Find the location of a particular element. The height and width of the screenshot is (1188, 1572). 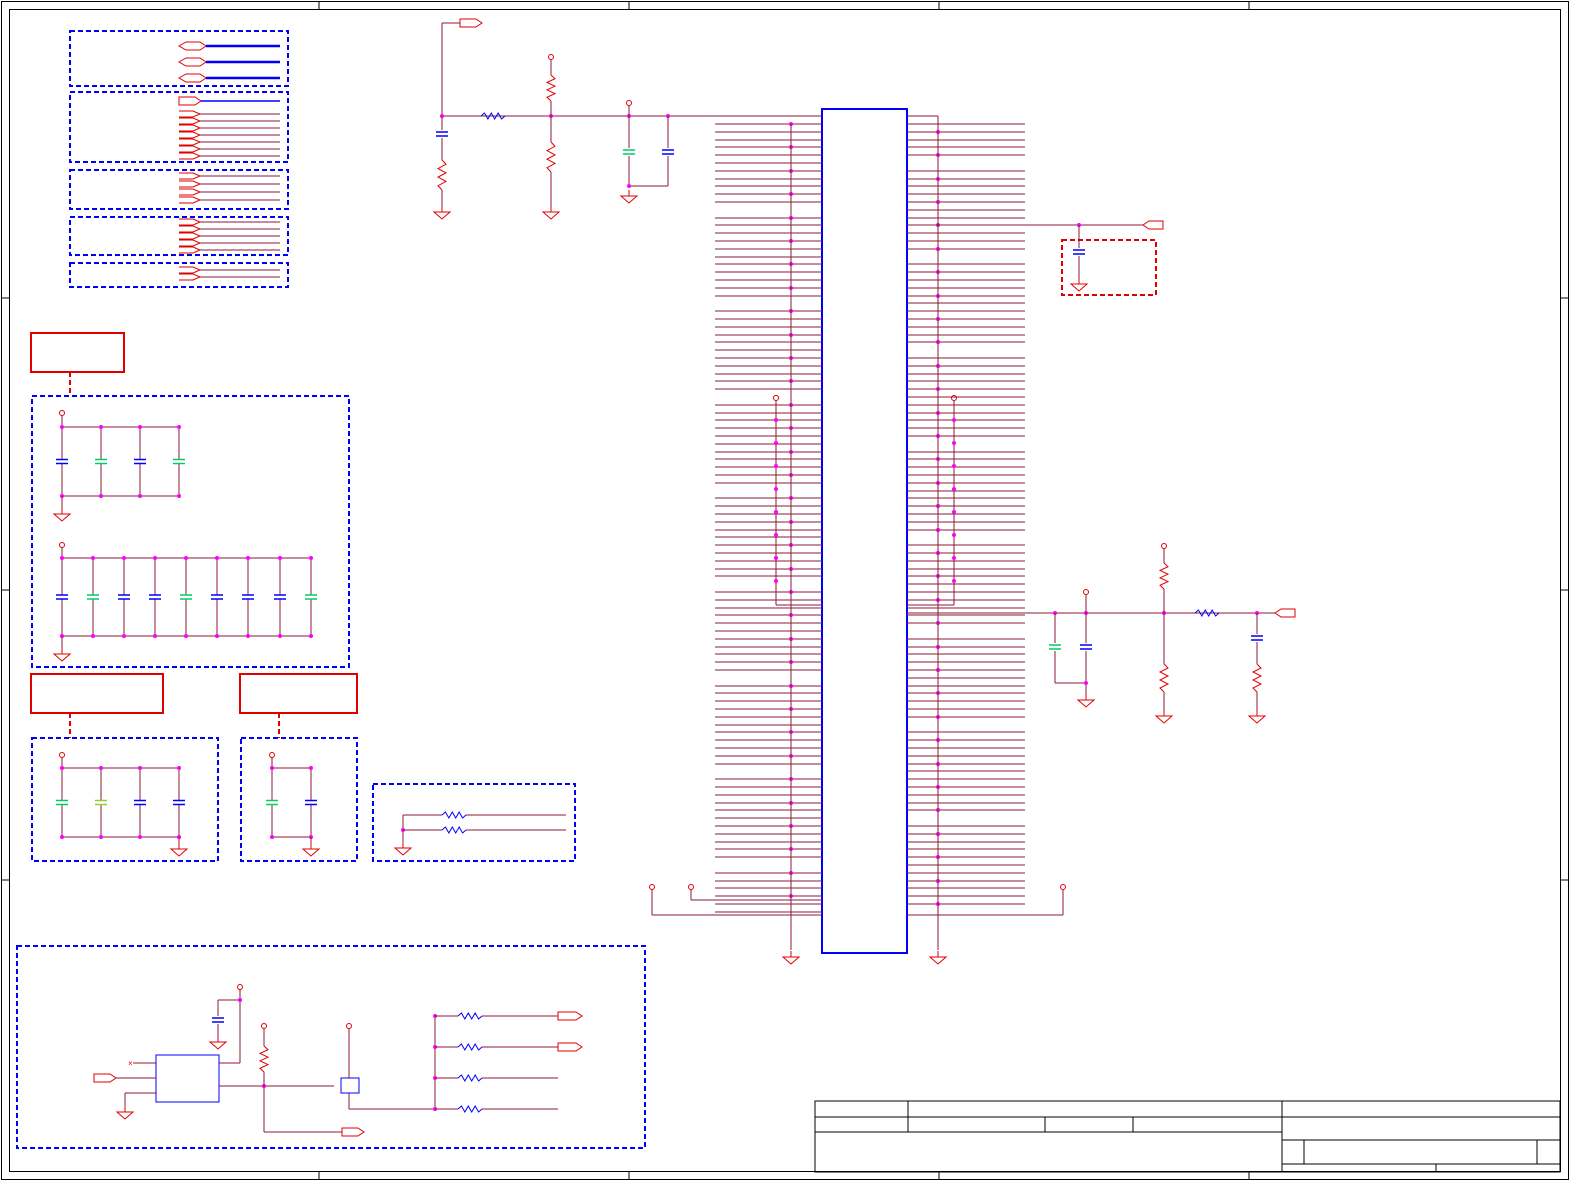

reset-circuit: × is located at coordinates (338, 1060).